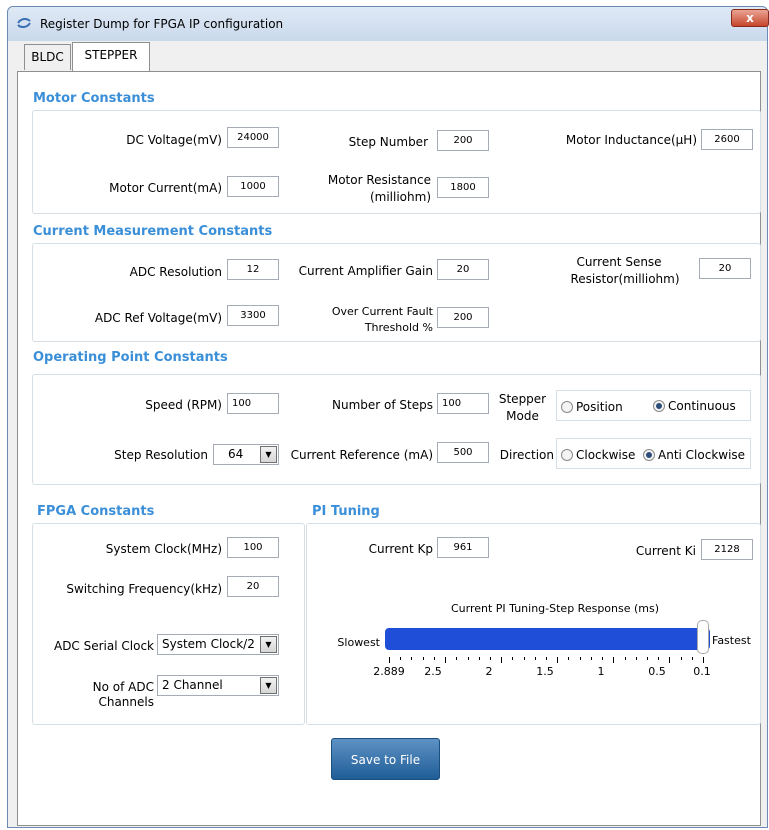 The height and width of the screenshot is (830, 769). I want to click on step-resolution-label: Step Resolution, so click(161, 455).